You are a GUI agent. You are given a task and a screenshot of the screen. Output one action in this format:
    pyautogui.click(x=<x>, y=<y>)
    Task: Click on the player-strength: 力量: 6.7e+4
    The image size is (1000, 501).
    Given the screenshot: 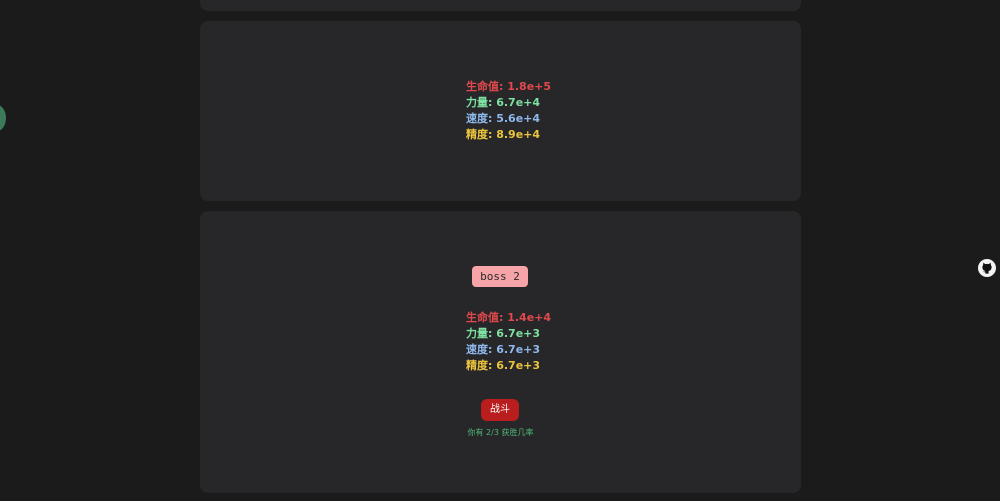 What is the action you would take?
    pyautogui.click(x=503, y=102)
    